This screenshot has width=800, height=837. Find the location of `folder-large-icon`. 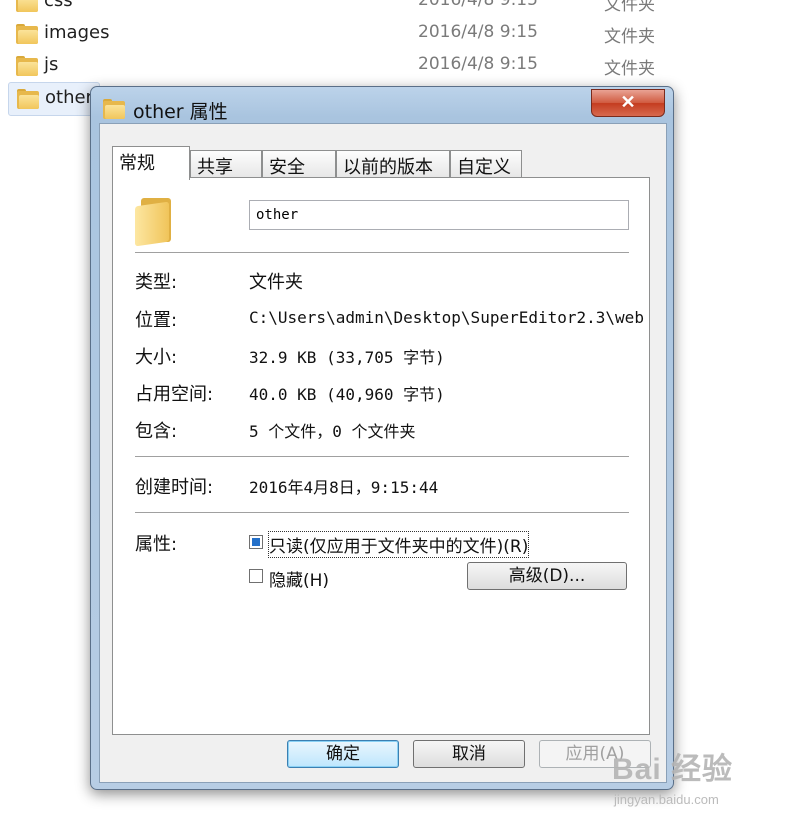

folder-large-icon is located at coordinates (155, 221).